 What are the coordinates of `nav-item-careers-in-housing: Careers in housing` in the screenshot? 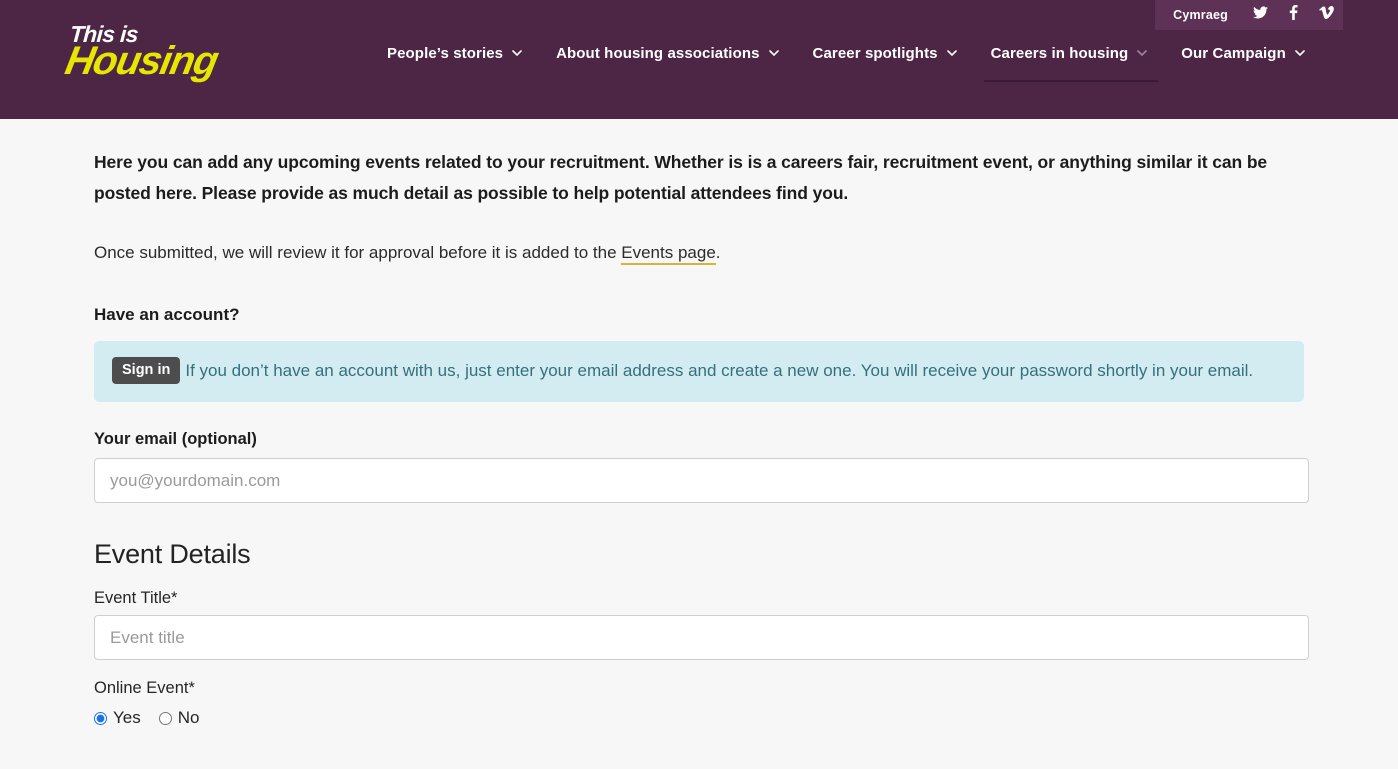 It's located at (1069, 61).